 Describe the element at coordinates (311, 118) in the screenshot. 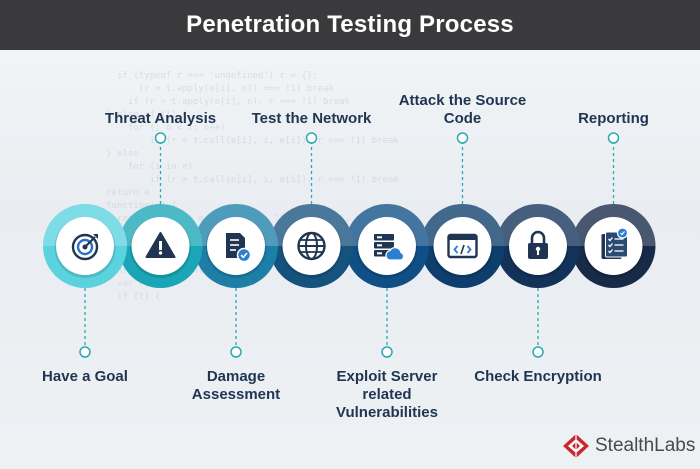

I see `step-label: Test the Network` at that location.